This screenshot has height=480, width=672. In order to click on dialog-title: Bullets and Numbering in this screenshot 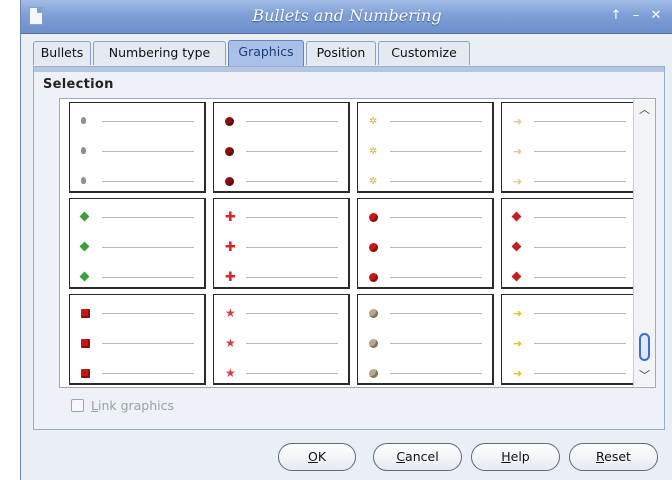, I will do `click(347, 15)`.